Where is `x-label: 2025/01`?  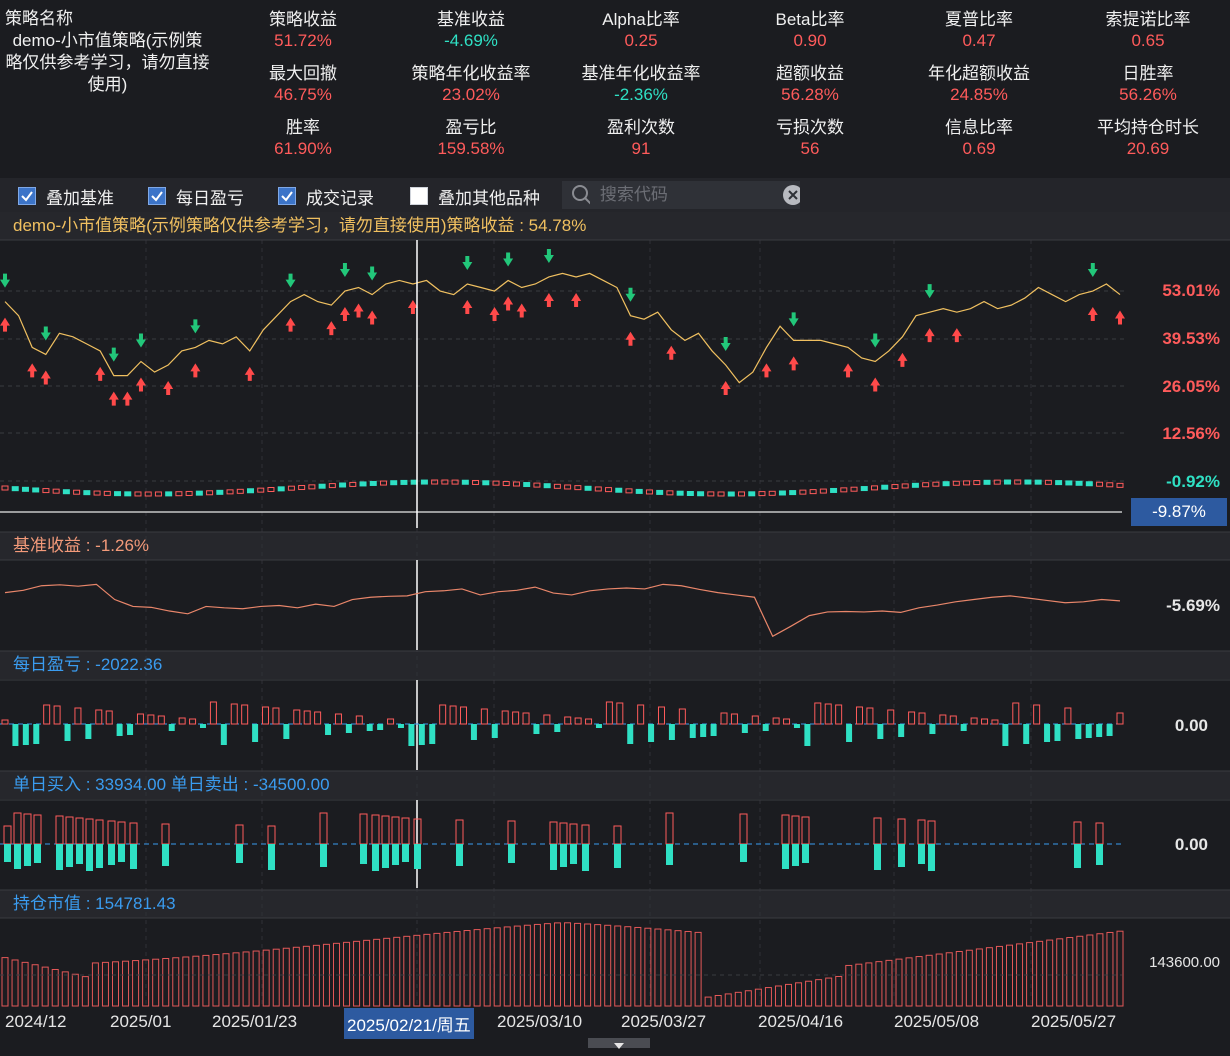 x-label: 2025/01 is located at coordinates (141, 1021).